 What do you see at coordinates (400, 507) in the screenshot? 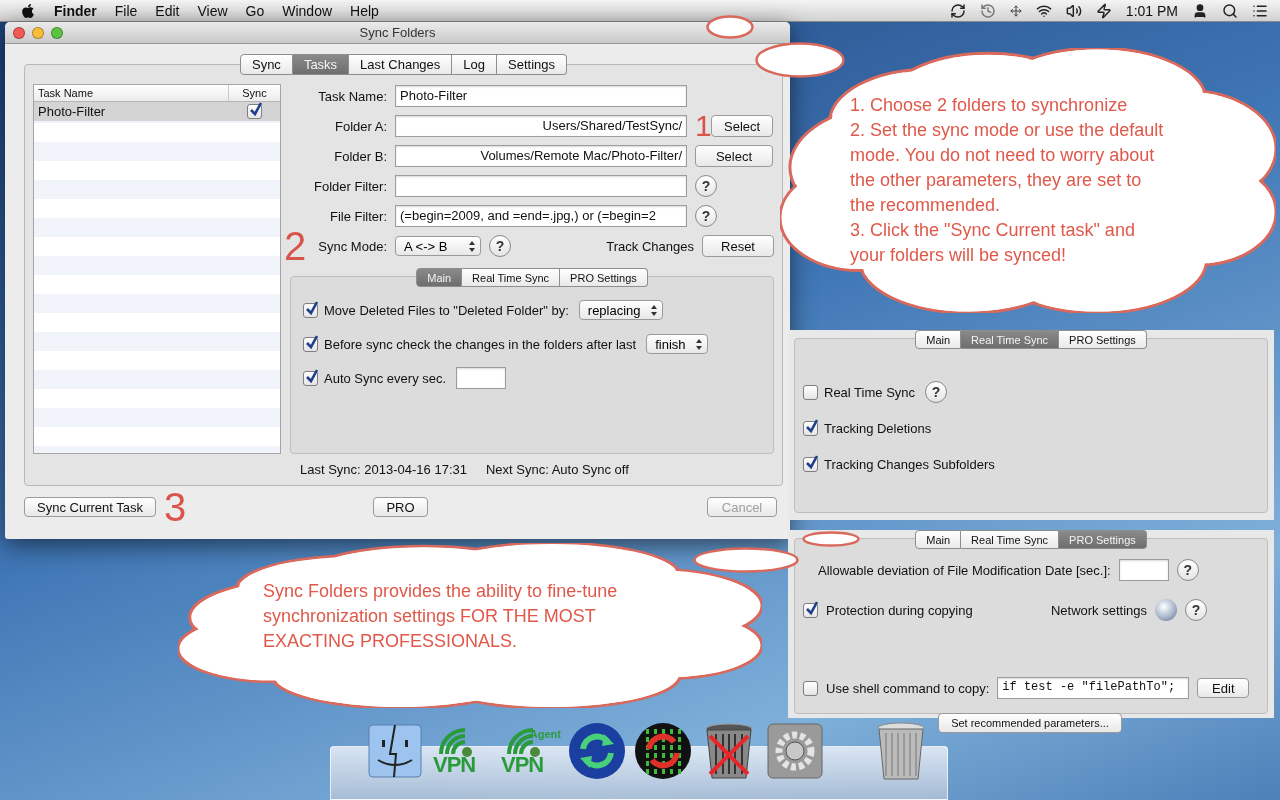
I see `pro-button: PRO` at bounding box center [400, 507].